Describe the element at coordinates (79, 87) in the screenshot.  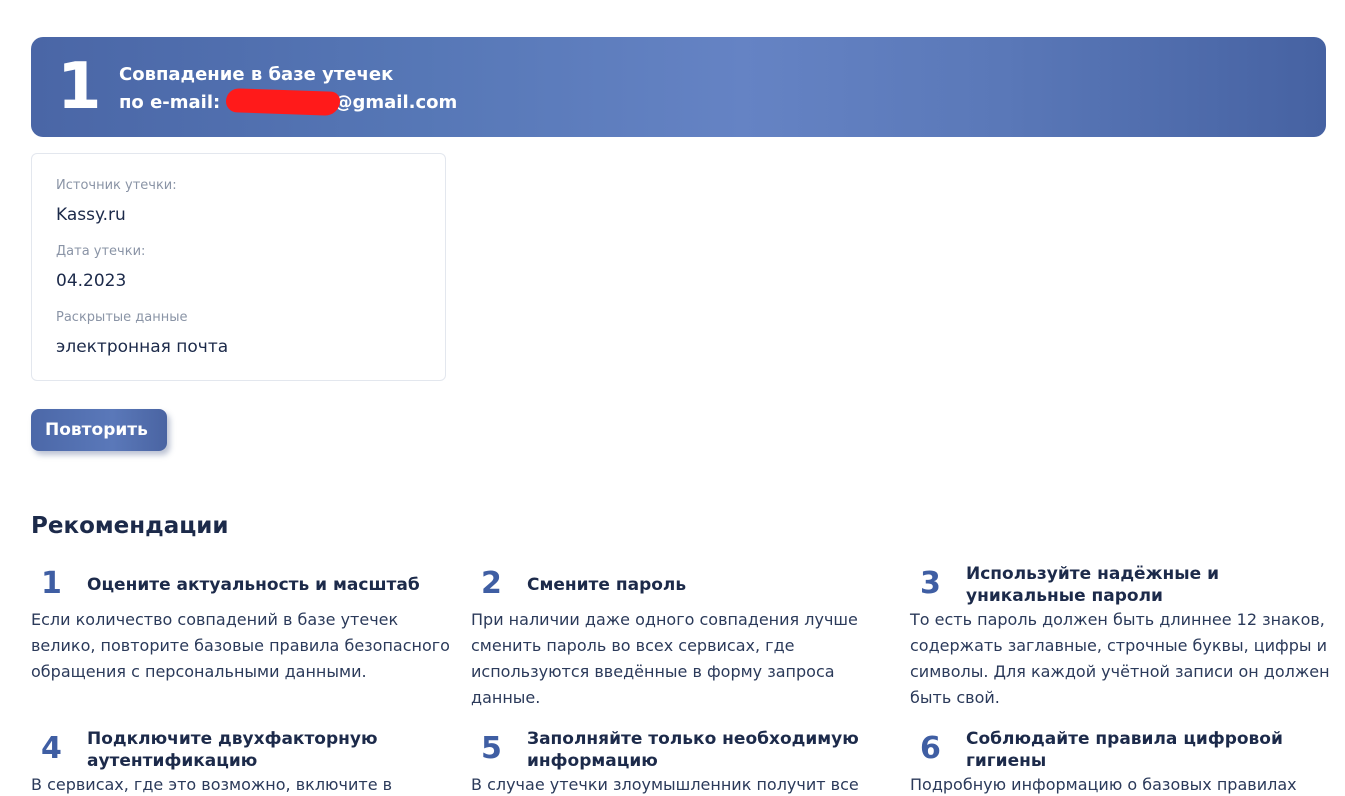
I see `result-number: 1` at that location.